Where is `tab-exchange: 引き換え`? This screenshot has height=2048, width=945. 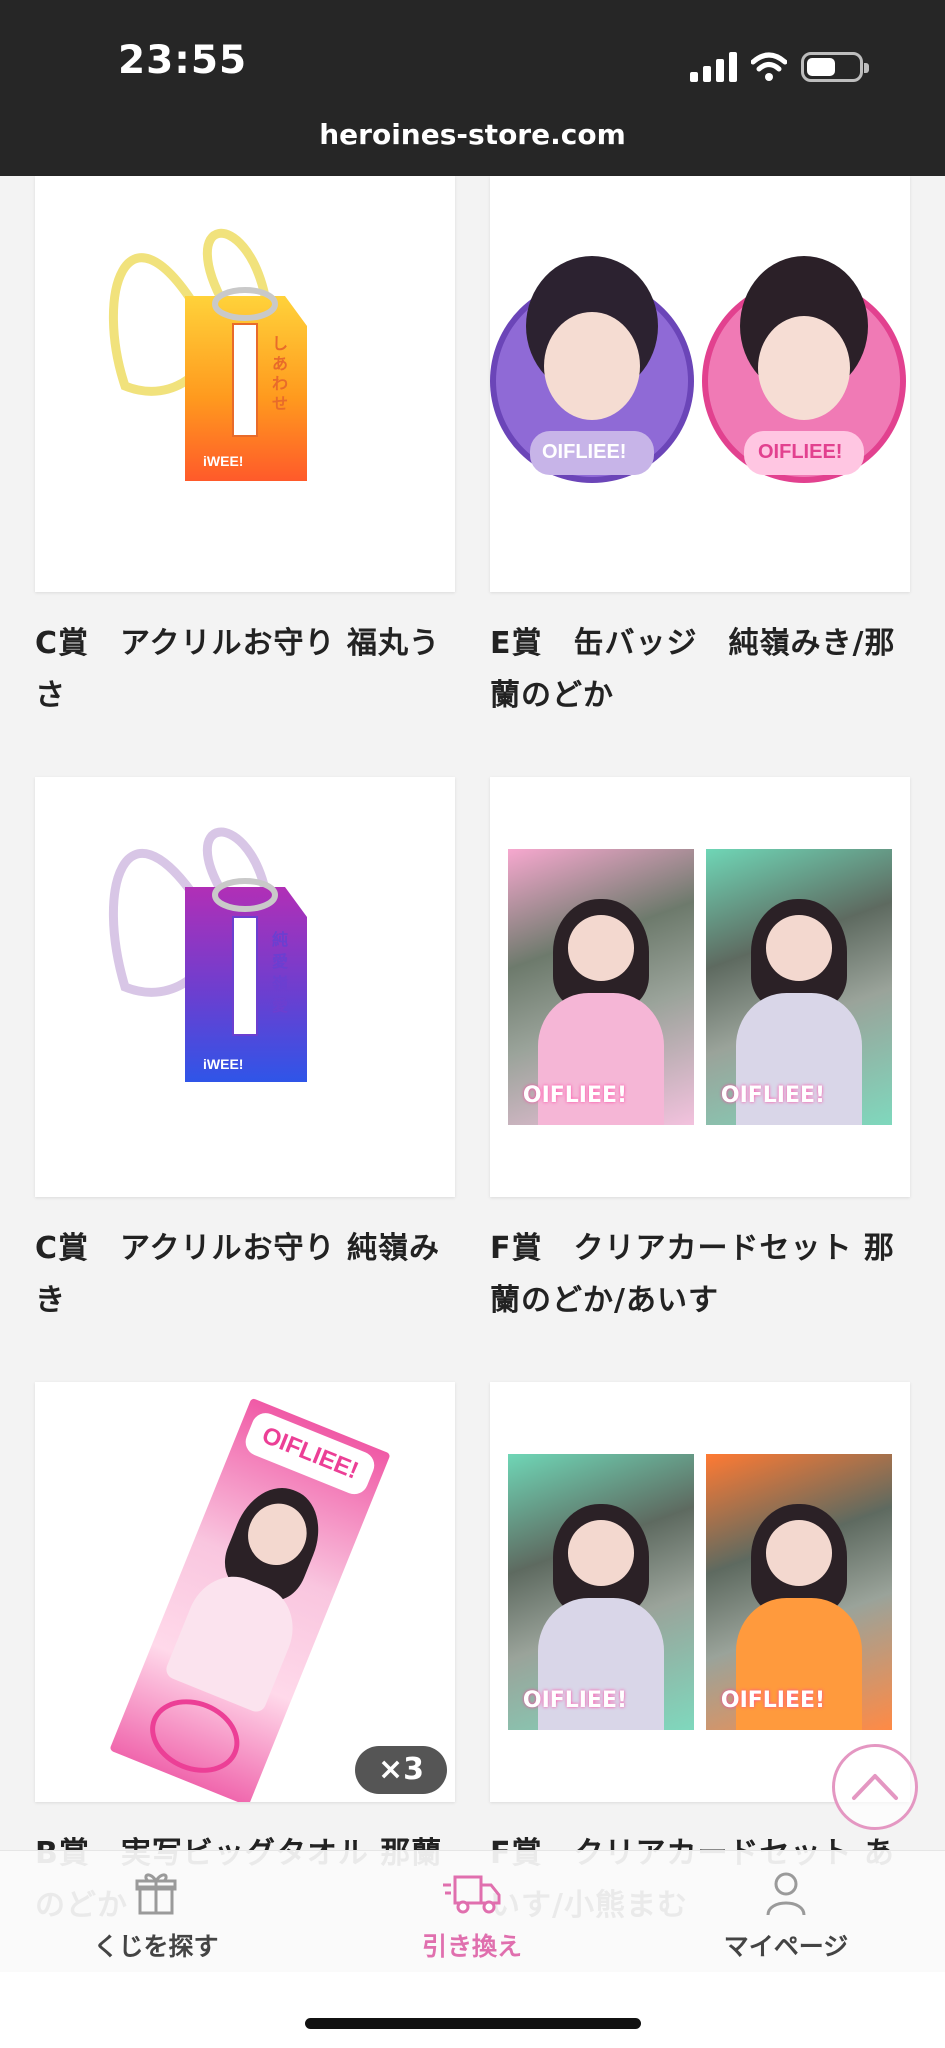 tab-exchange: 引き換え is located at coordinates (472, 1916).